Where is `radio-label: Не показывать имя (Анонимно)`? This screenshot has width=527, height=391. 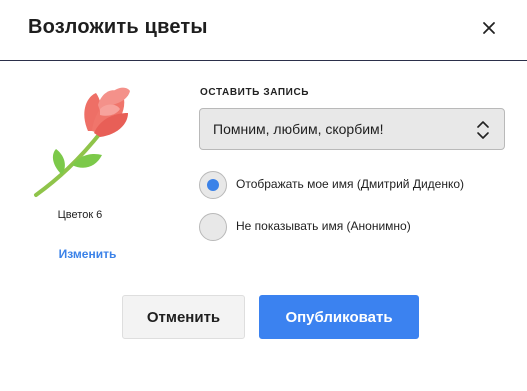 radio-label: Не показывать имя (Анонимно) is located at coordinates (323, 226).